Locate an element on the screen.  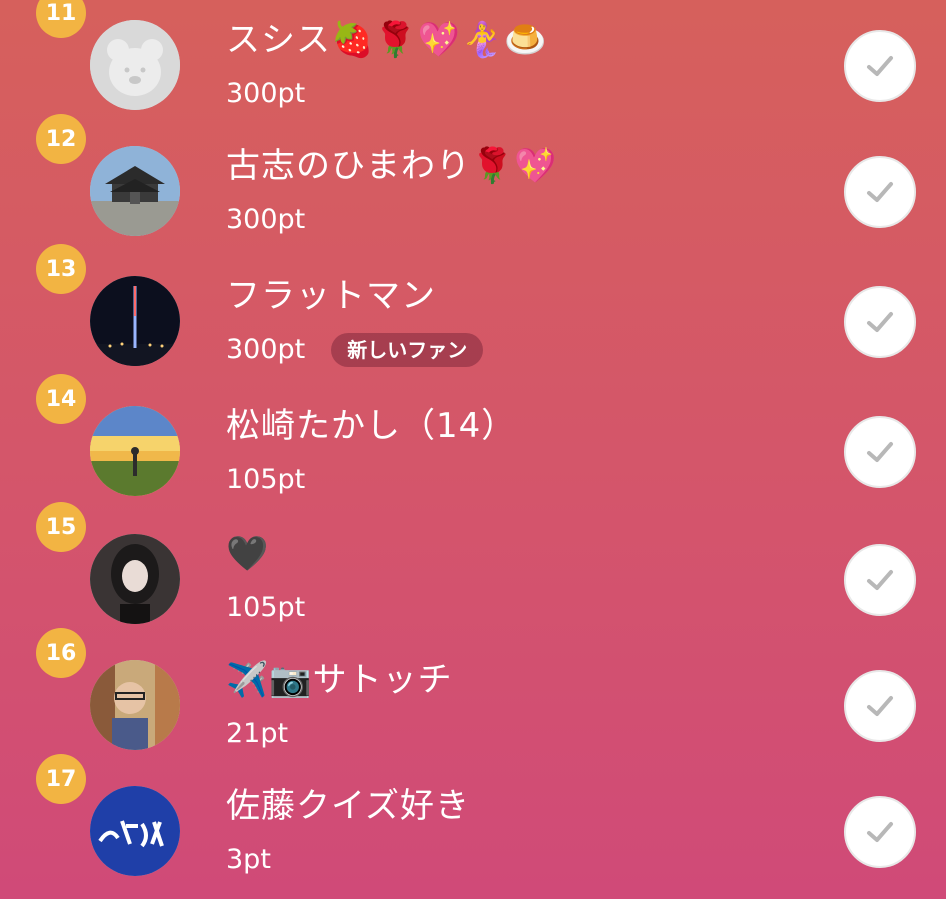
fan-points: 3pt is located at coordinates (248, 859).